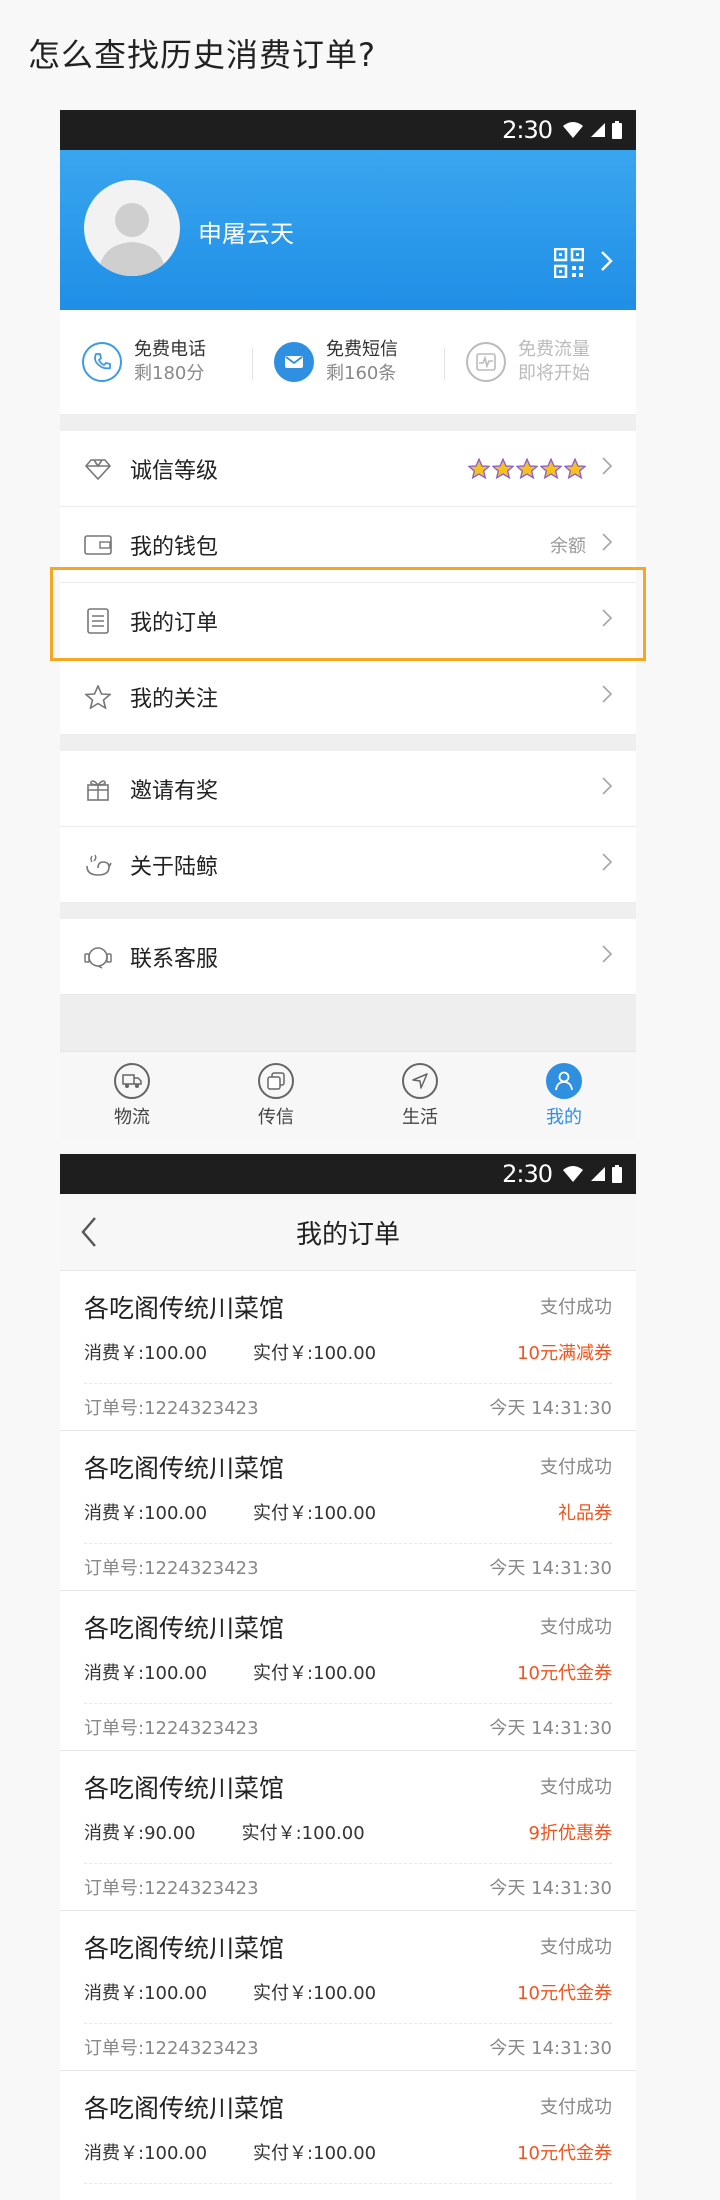  What do you see at coordinates (564, 1081) in the screenshot?
I see `user-icon` at bounding box center [564, 1081].